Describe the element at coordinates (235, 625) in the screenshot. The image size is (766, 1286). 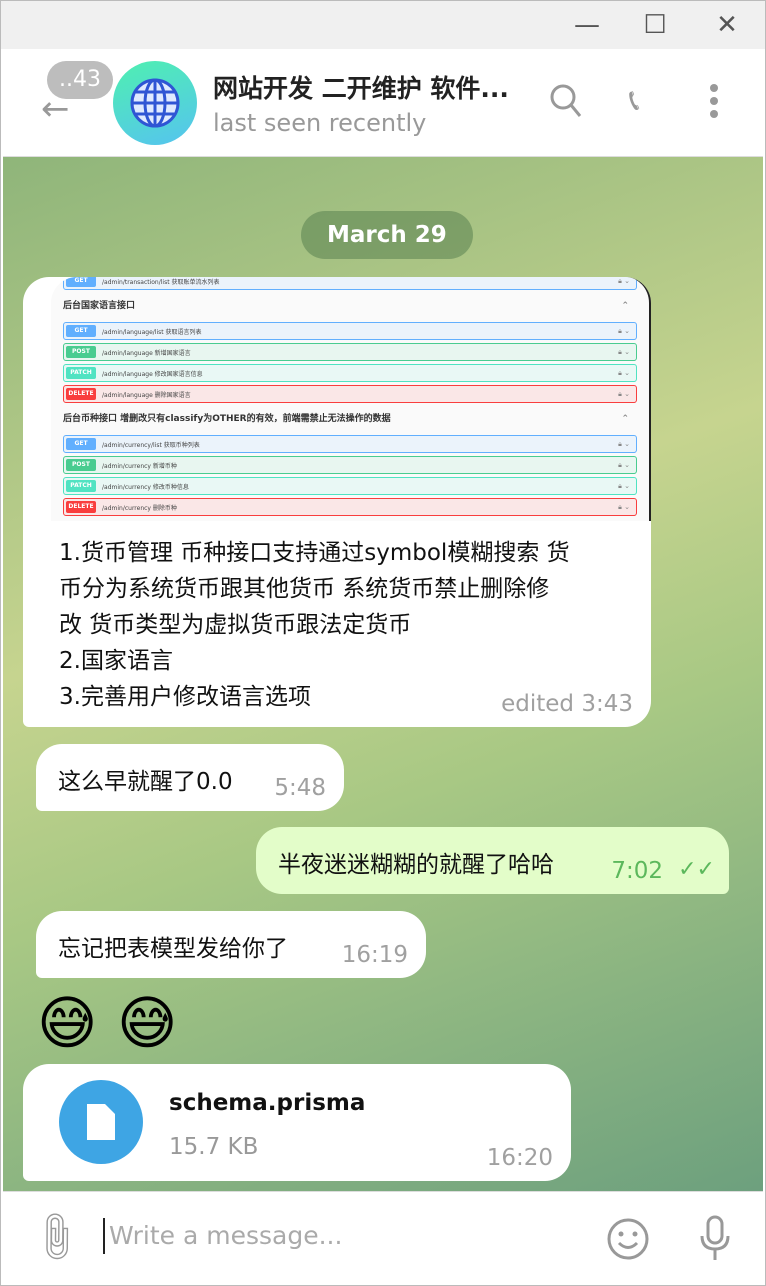
I see `message-line: 改 货币类型为虚拟货币跟法定货币` at that location.